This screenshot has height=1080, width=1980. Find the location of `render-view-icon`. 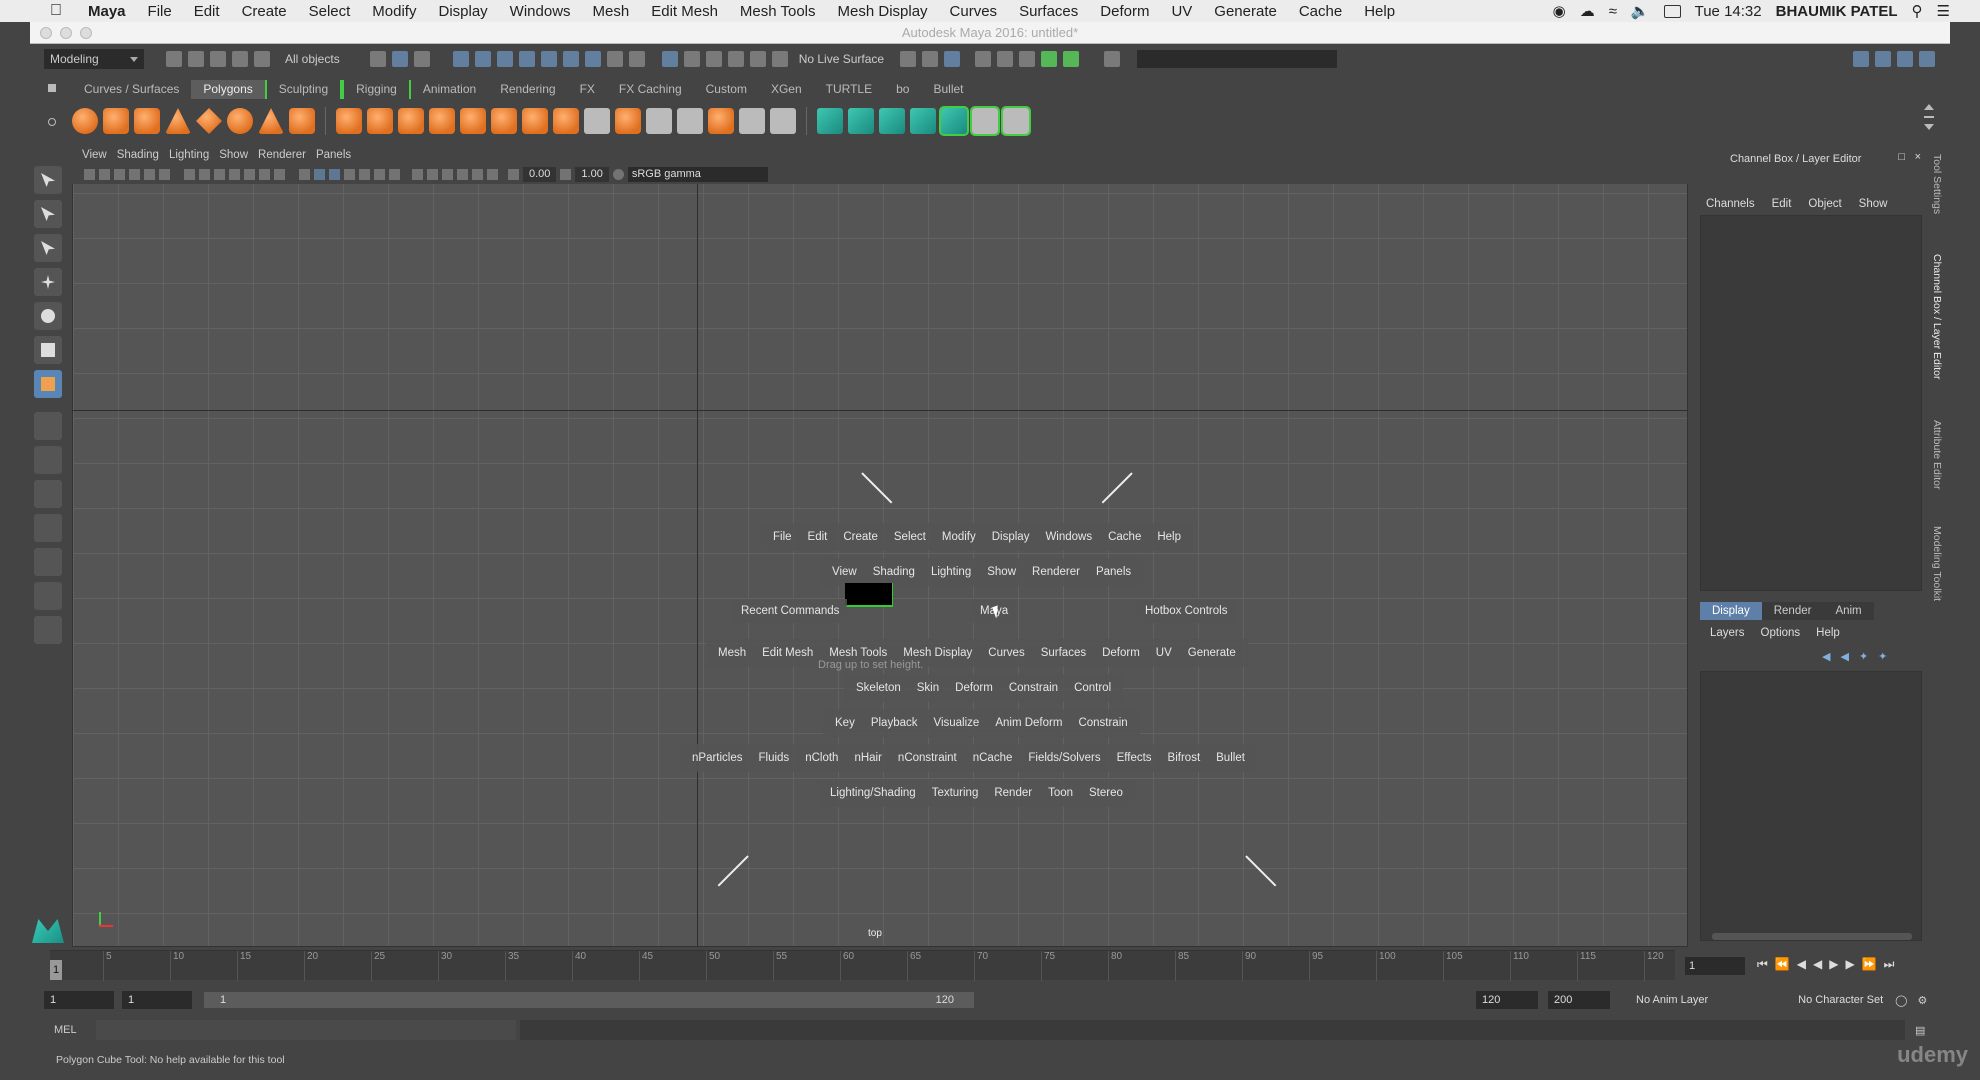

render-view-icon is located at coordinates (1027, 59).